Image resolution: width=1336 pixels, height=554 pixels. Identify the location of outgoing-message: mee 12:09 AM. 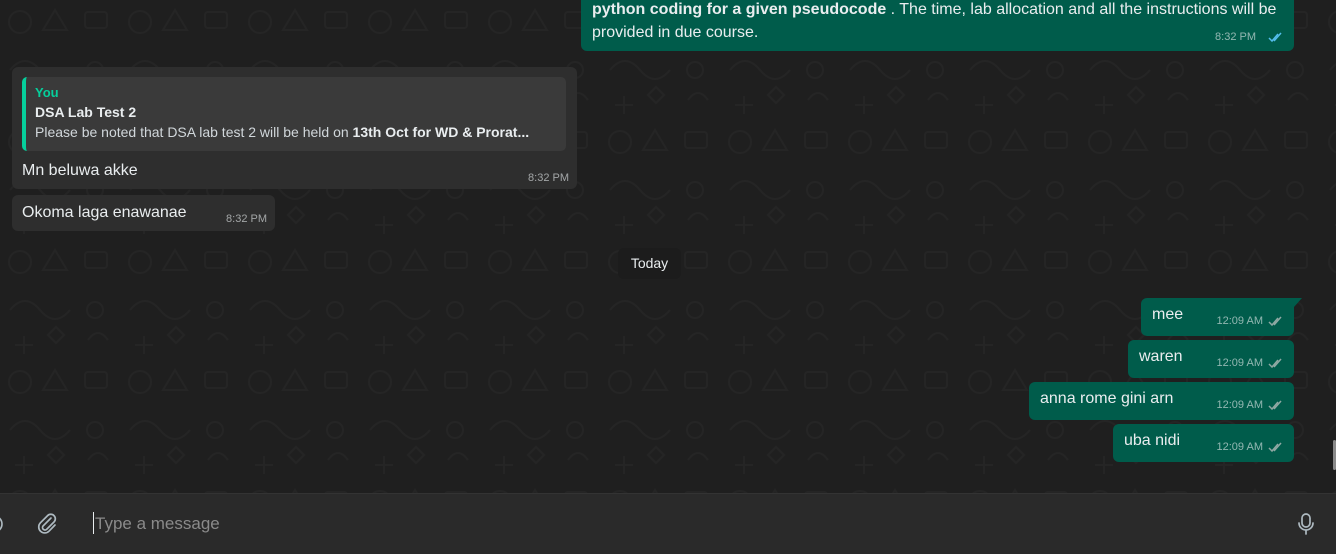
(1221, 317).